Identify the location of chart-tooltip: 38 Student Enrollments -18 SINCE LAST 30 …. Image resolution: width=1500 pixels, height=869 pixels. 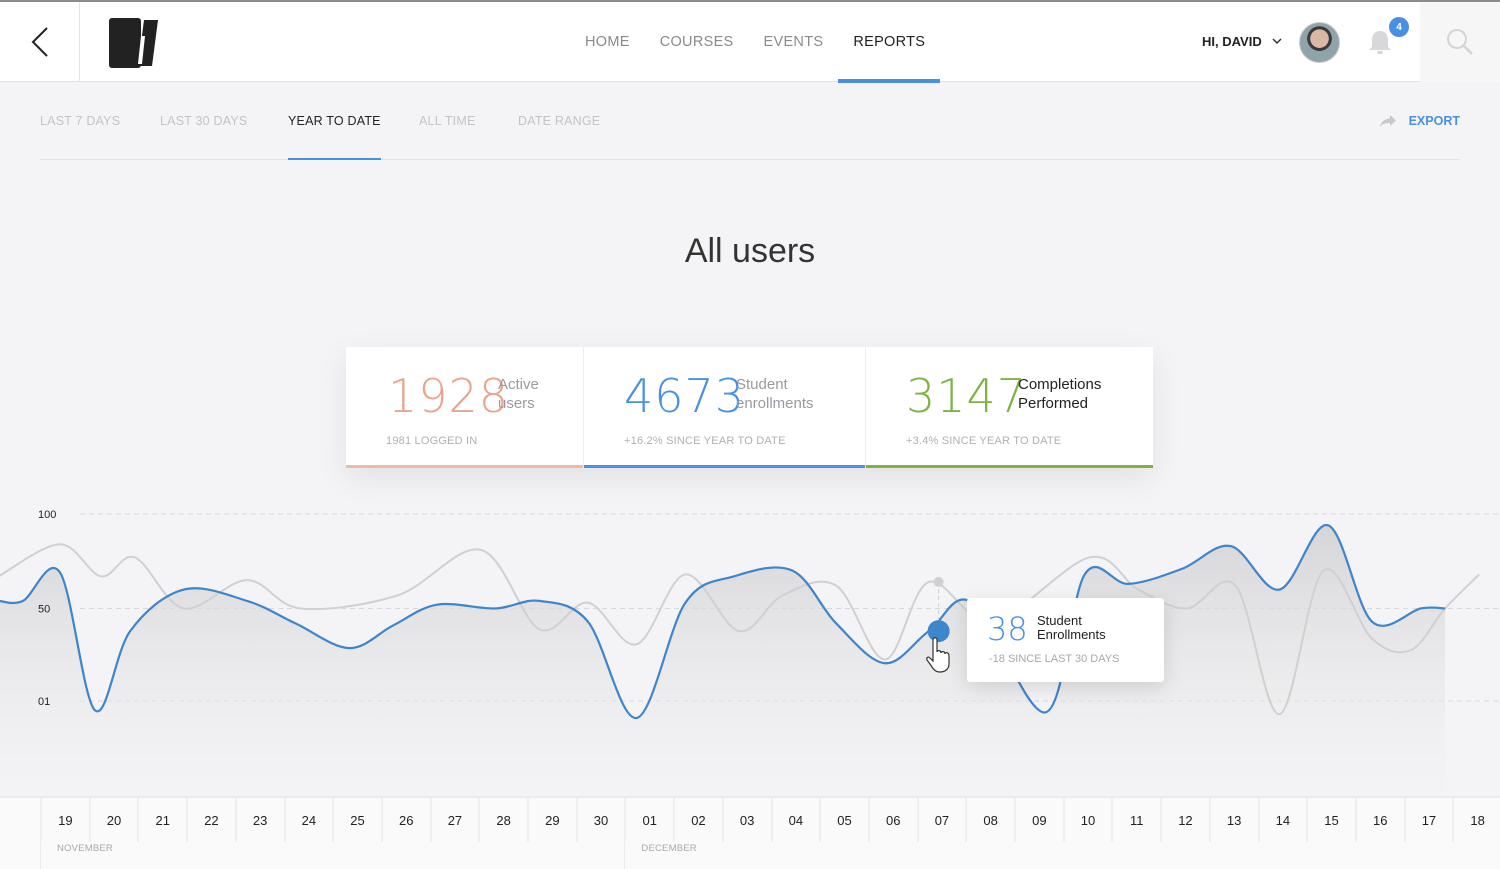
(1065, 640).